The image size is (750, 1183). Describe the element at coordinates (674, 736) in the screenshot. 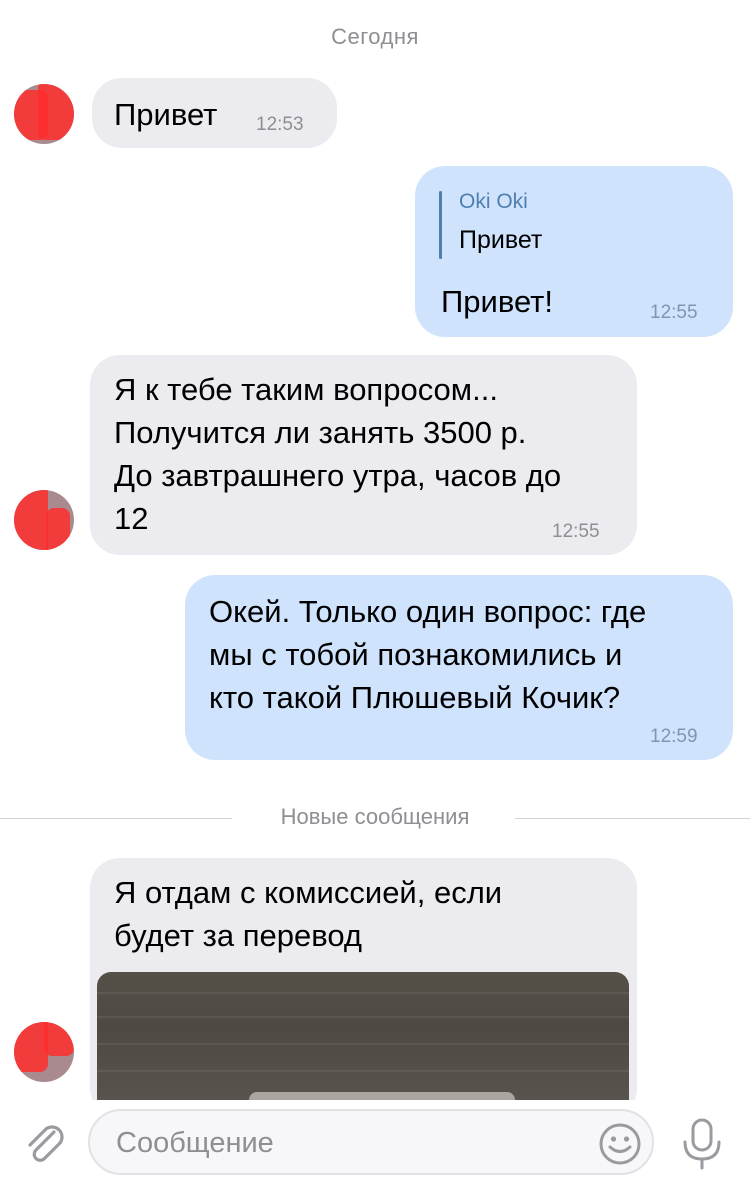

I see `message-time: 12:59` at that location.